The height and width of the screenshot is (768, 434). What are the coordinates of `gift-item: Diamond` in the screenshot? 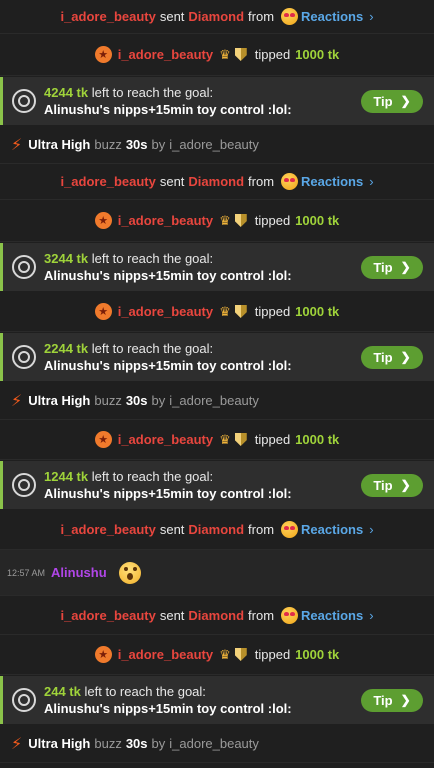 It's located at (216, 529).